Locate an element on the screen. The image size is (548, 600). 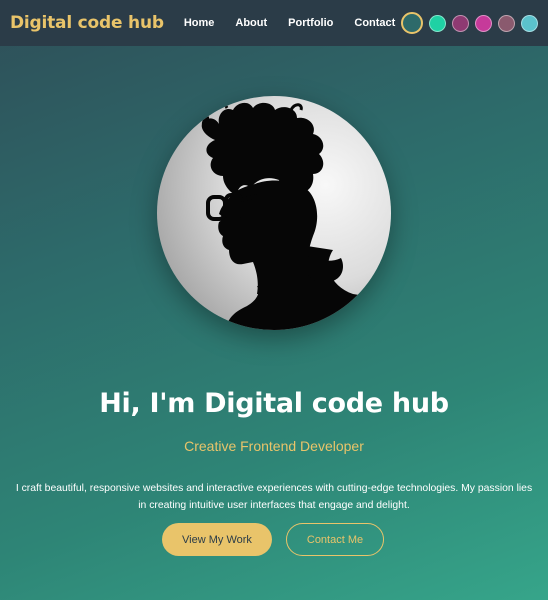
theme-swatches is located at coordinates (467, 23).